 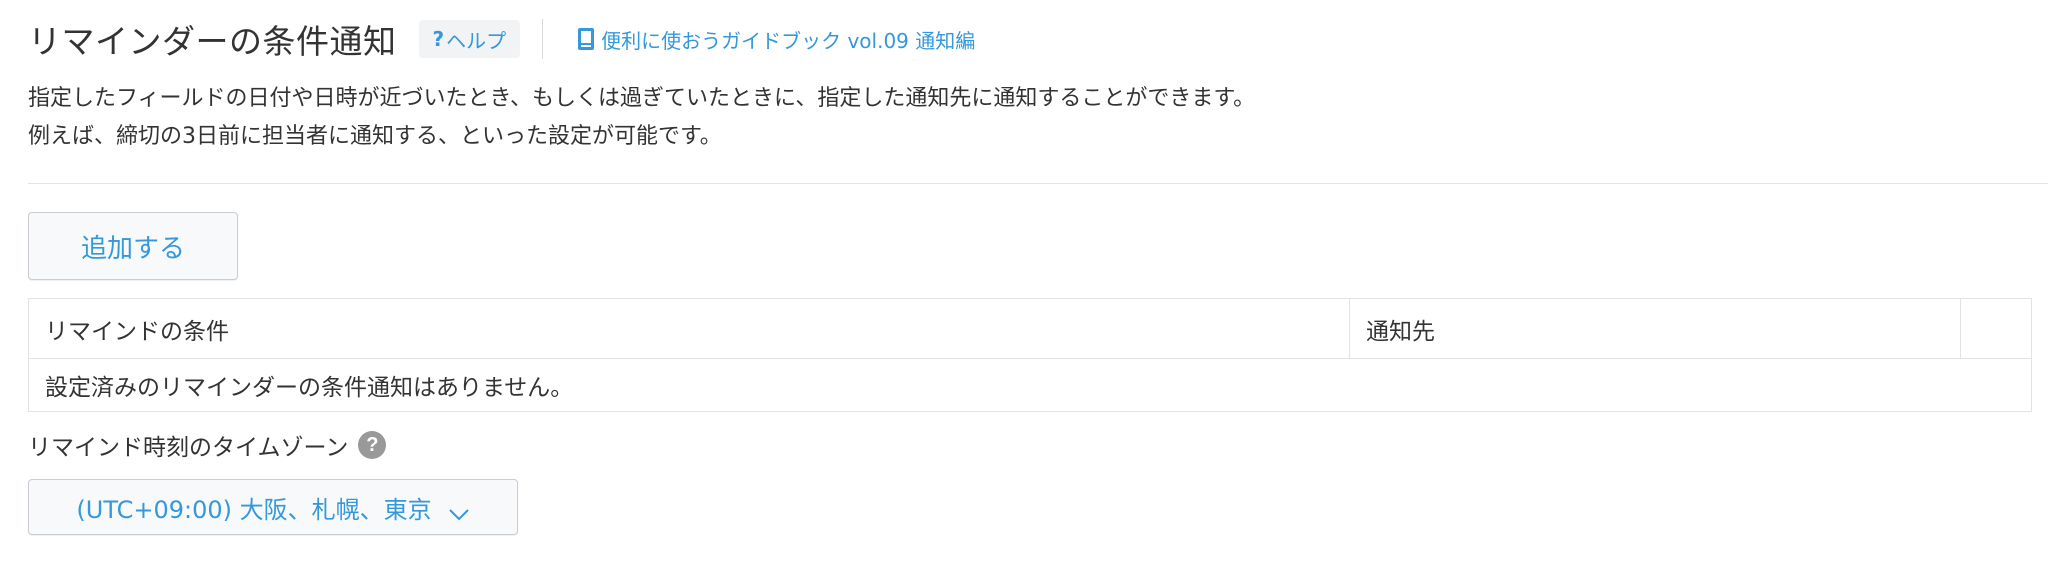 I want to click on table-header-row: リマインドの条件 通知先, so click(x=1030, y=329).